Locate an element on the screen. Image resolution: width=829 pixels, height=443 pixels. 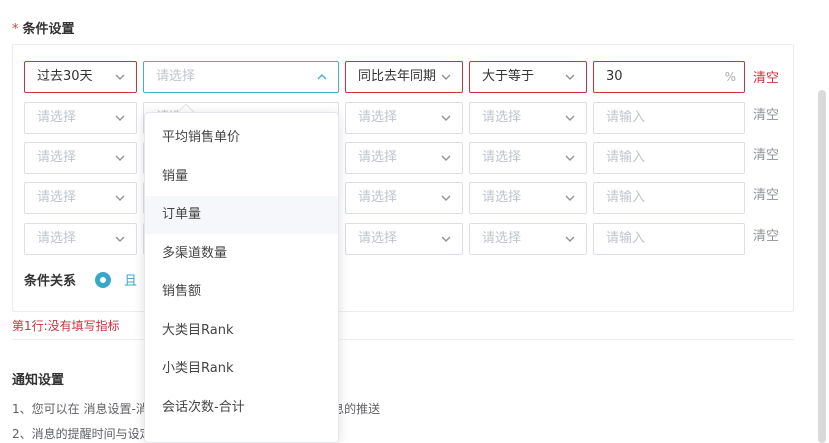
dropdown-option: 订单量 is located at coordinates (241, 215).